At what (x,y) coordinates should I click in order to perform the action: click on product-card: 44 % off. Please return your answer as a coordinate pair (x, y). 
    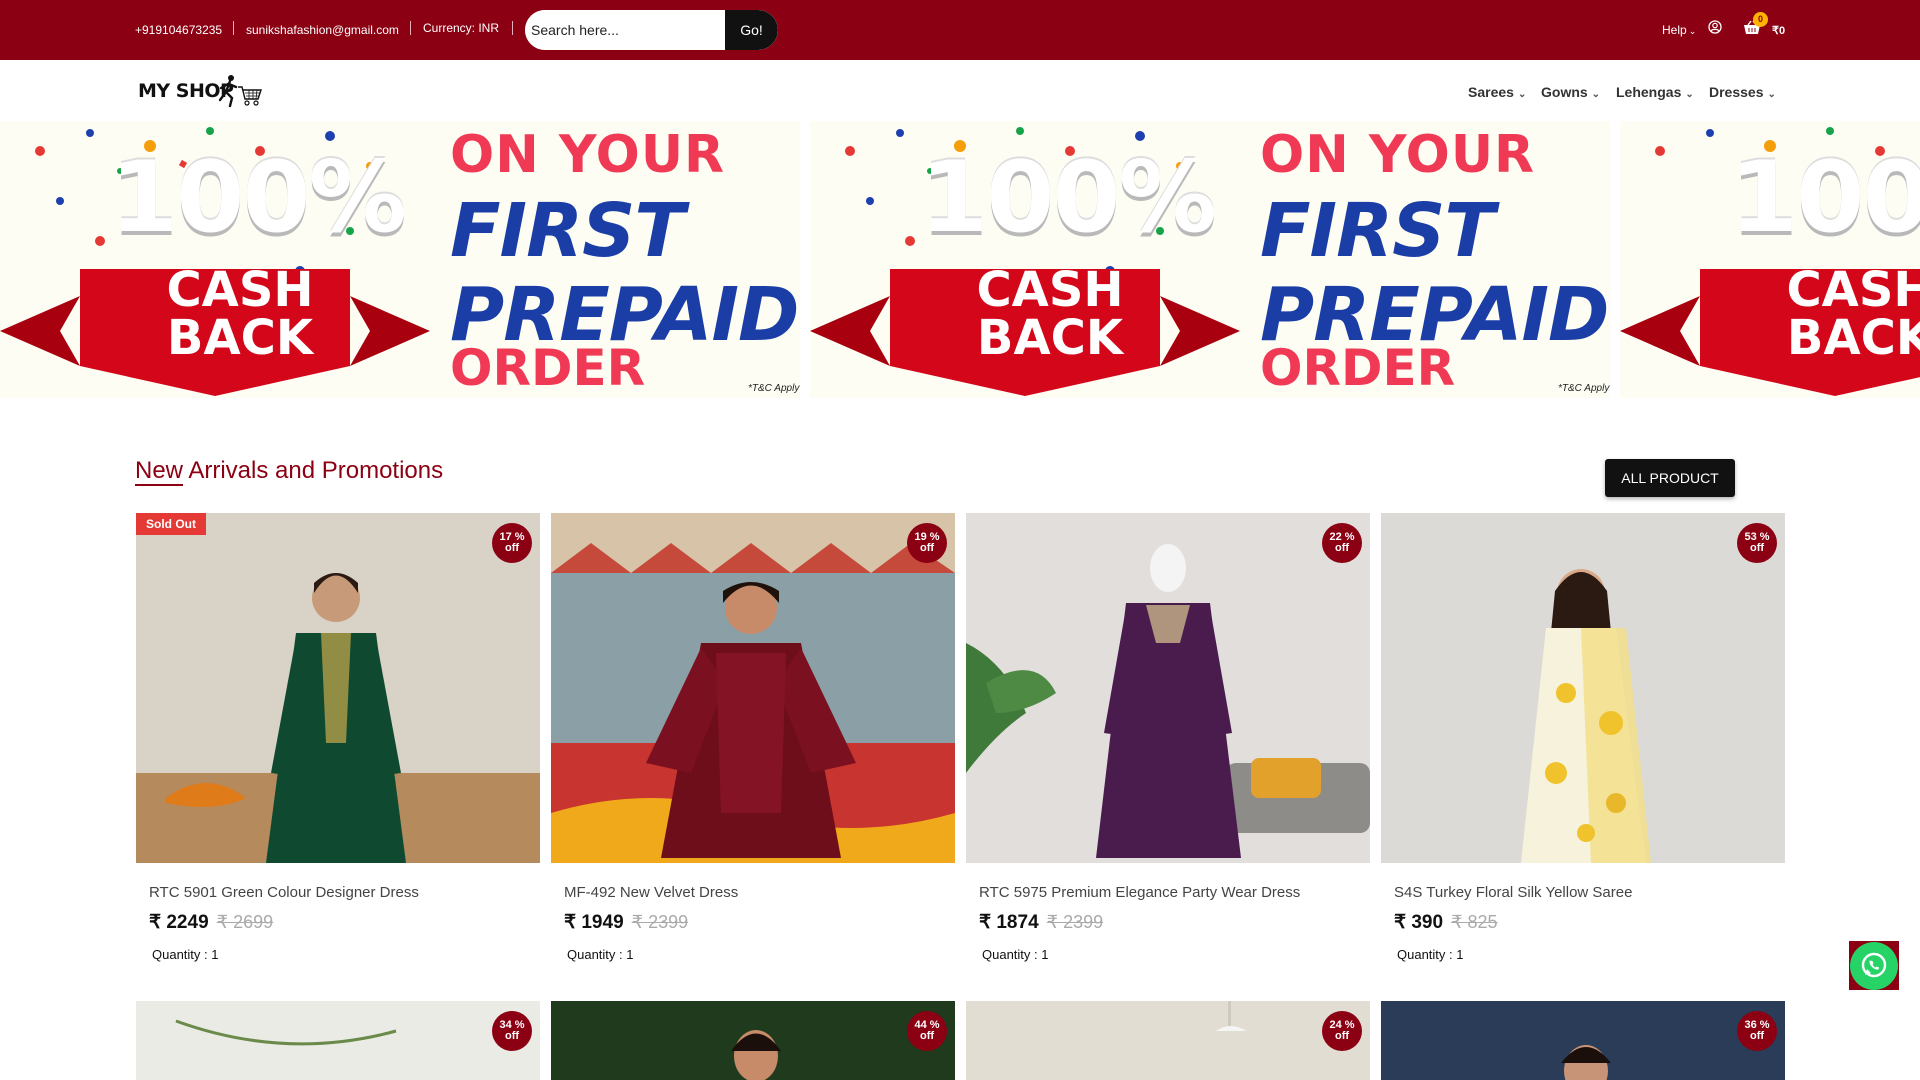
    Looking at the image, I should click on (753, 1040).